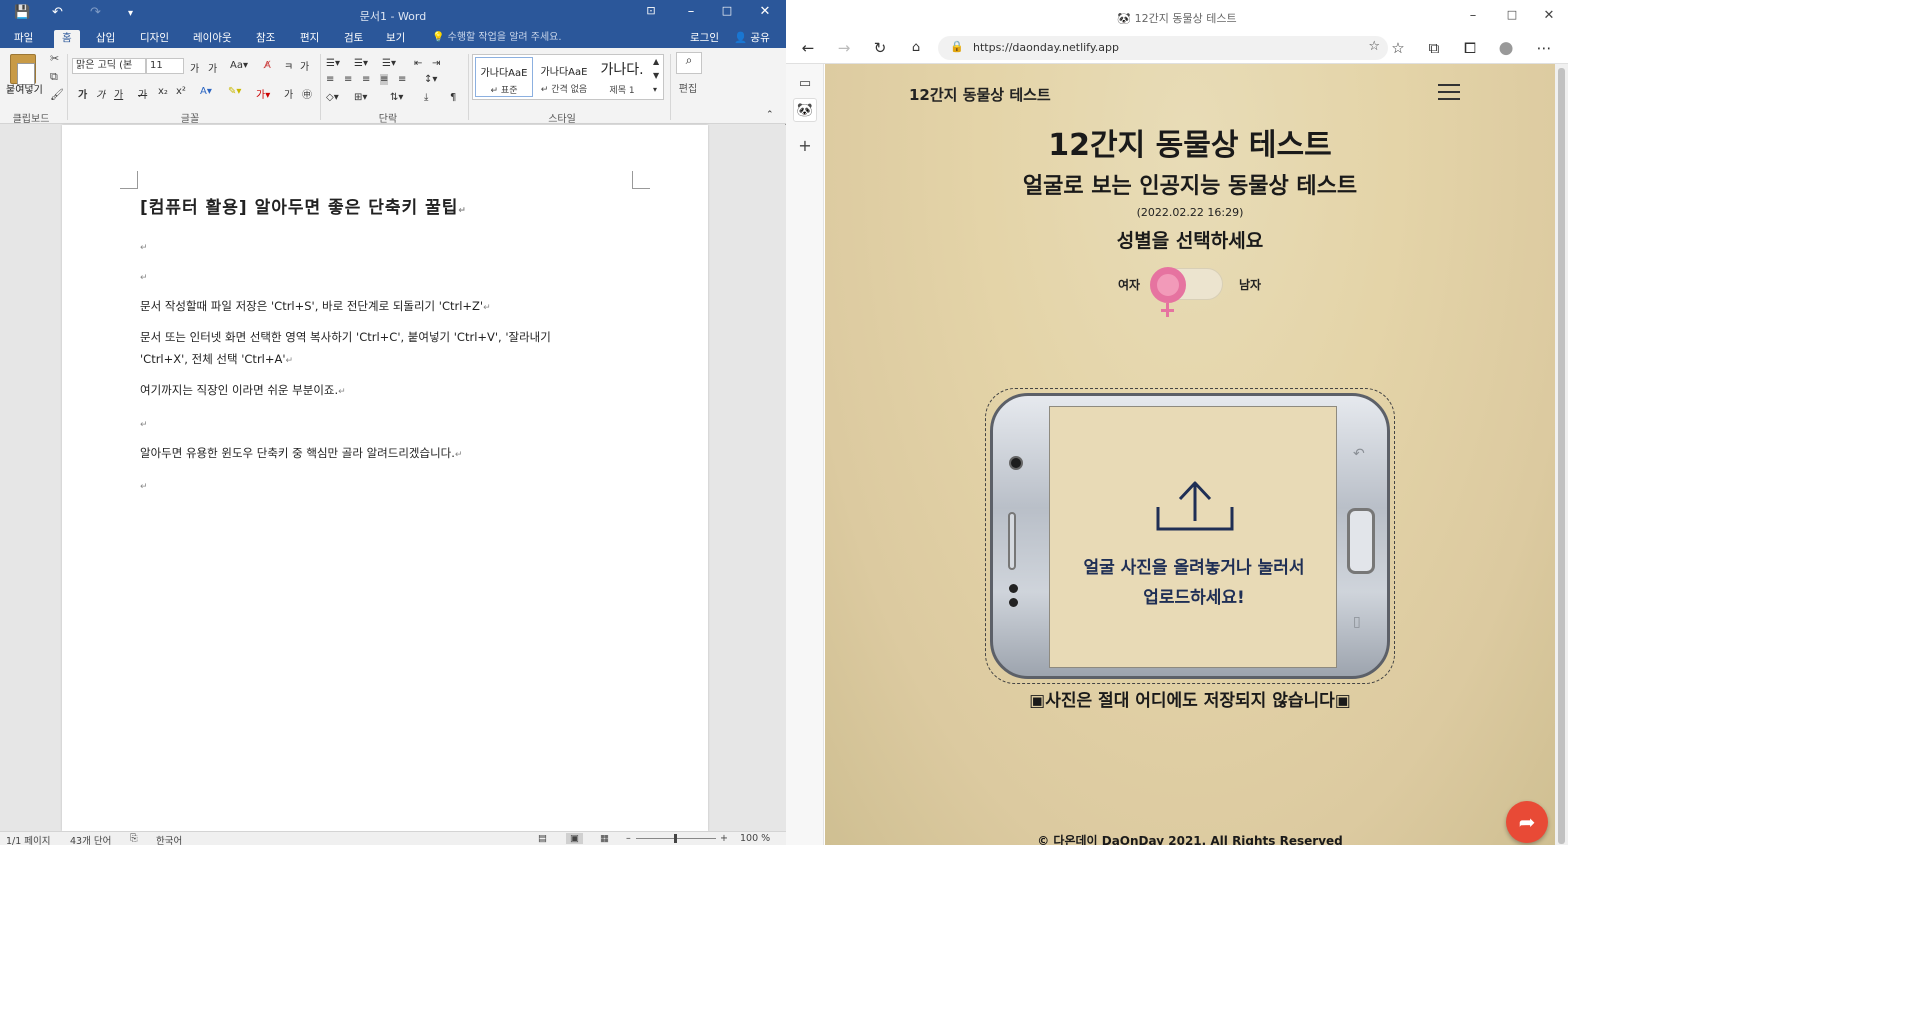  Describe the element at coordinates (1374, 46) in the screenshot. I see `add-favorite-icon: ☆` at that location.